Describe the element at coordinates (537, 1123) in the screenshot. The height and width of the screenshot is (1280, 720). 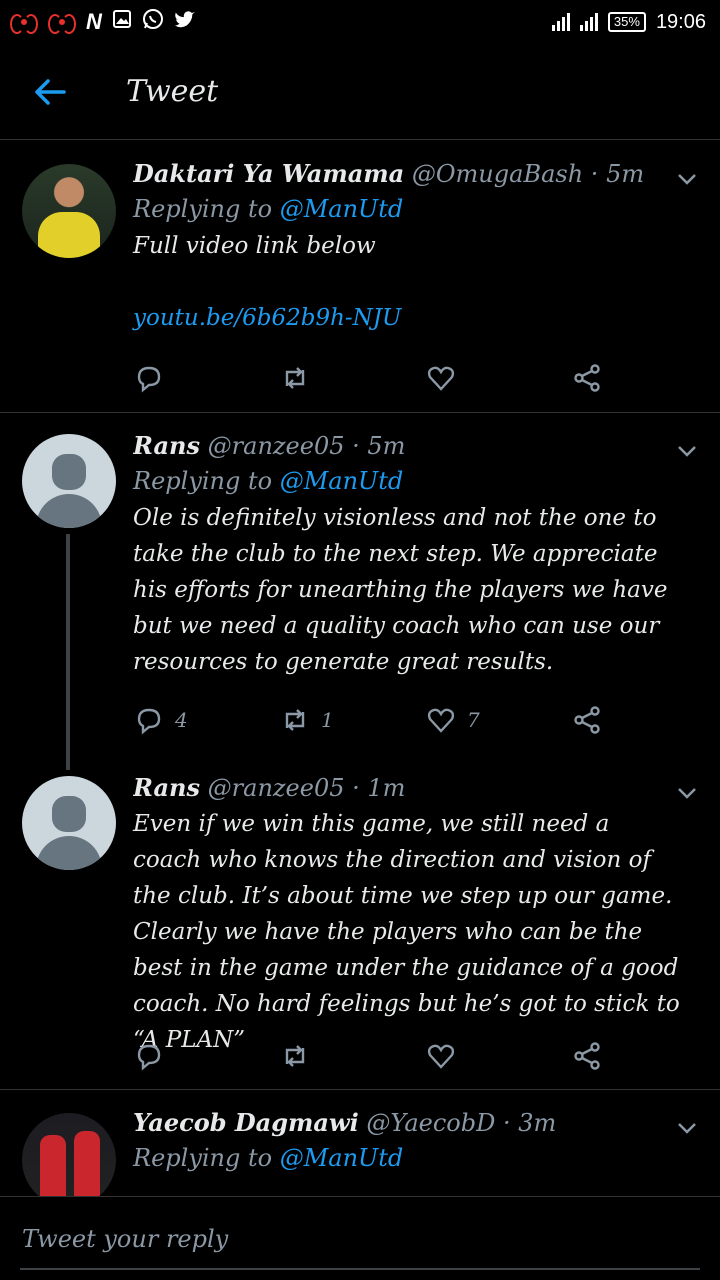
I see `tweet-time: 3m` at that location.